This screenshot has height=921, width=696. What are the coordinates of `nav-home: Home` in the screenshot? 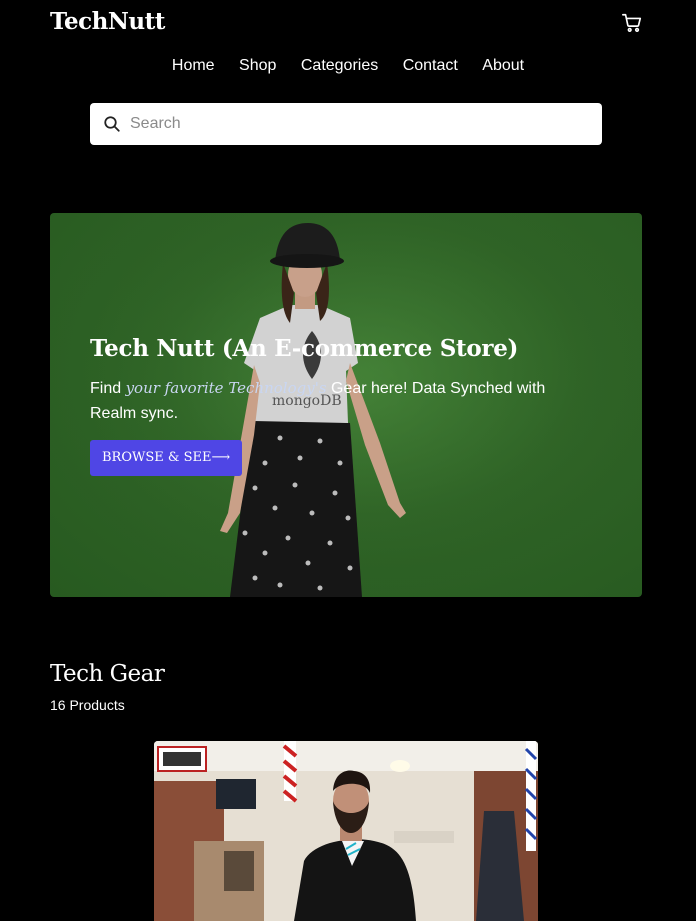 It's located at (193, 65).